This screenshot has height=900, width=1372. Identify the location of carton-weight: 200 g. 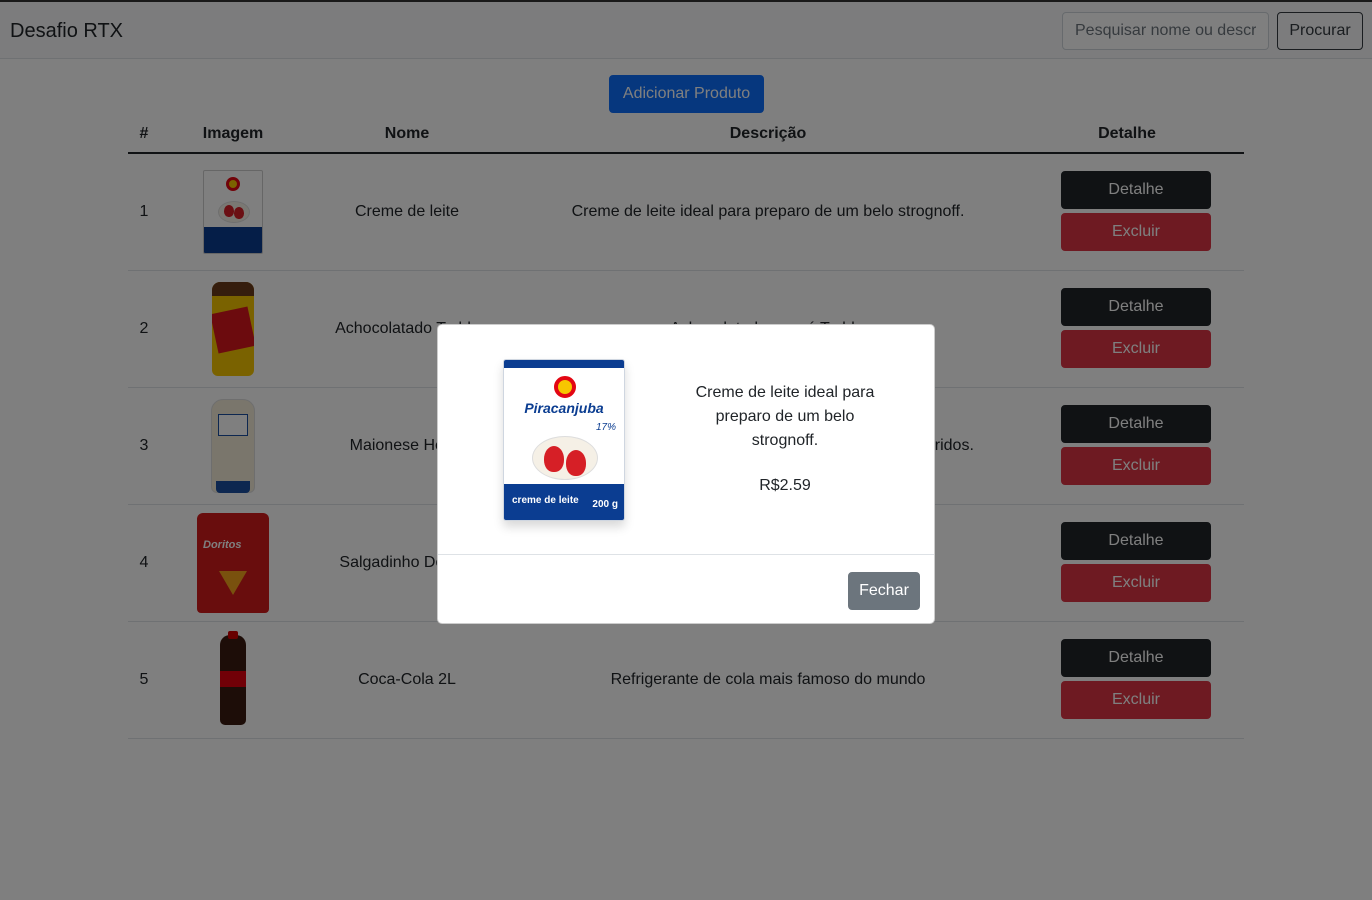
(605, 504).